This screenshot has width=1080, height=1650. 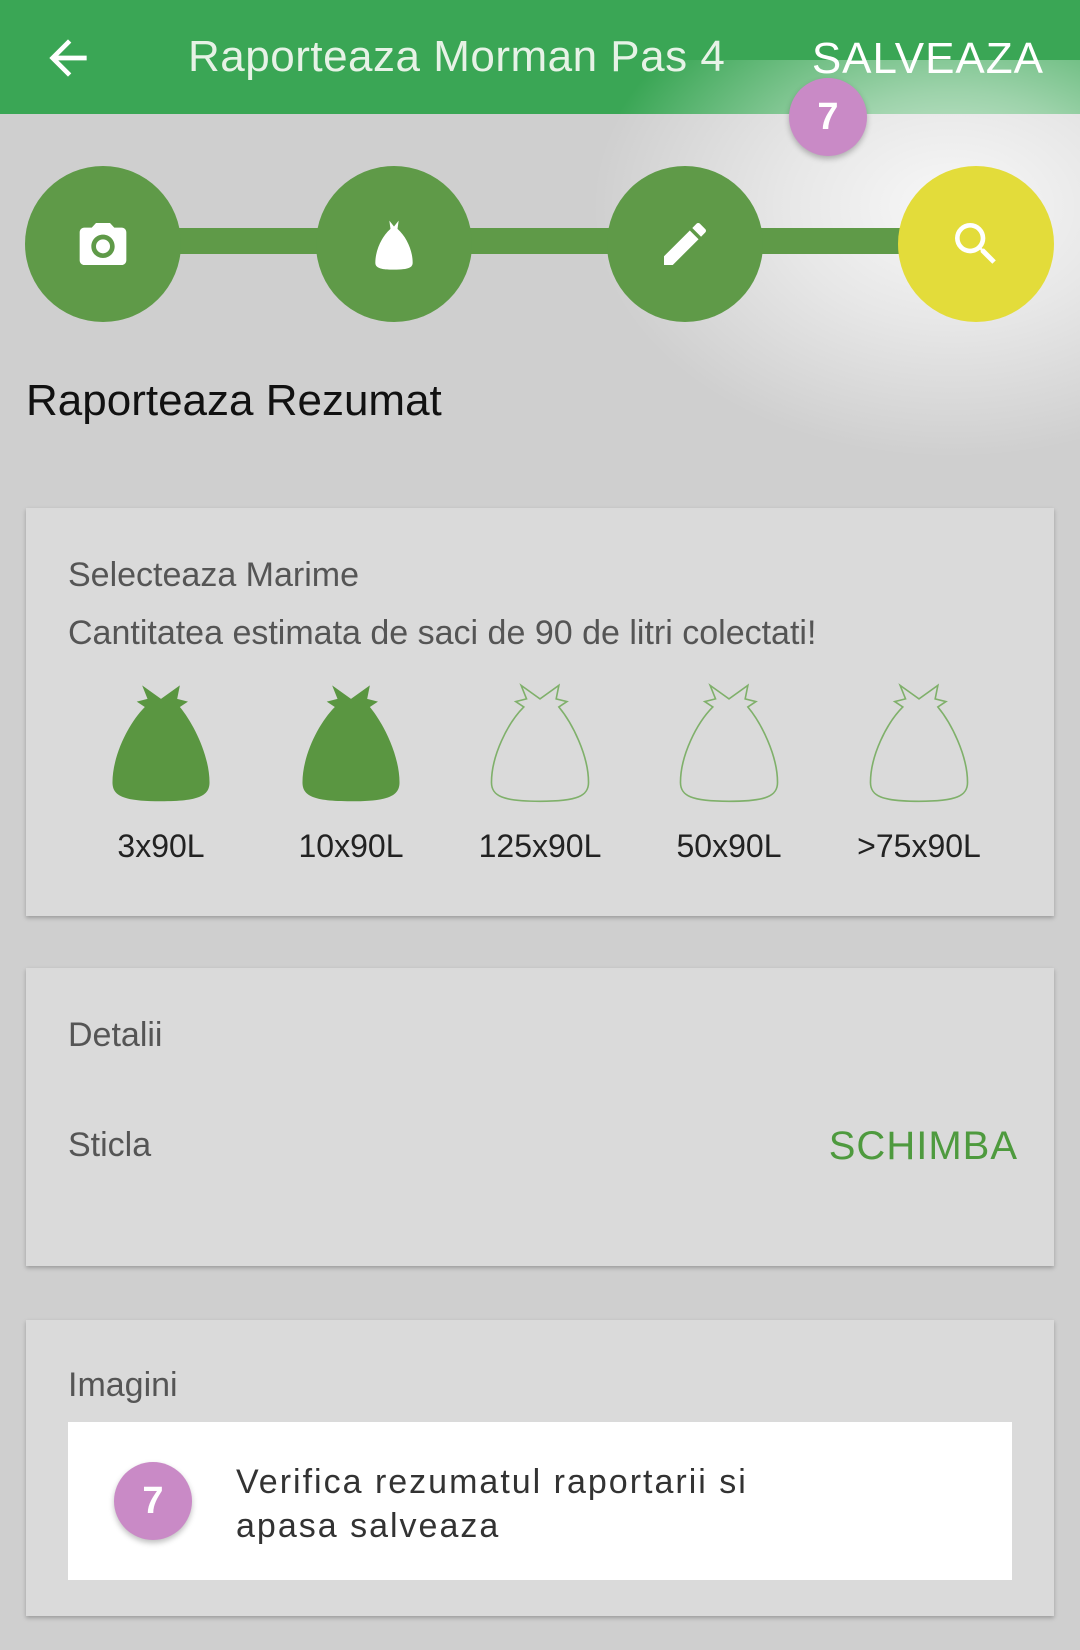 I want to click on pencil-icon, so click(x=685, y=243).